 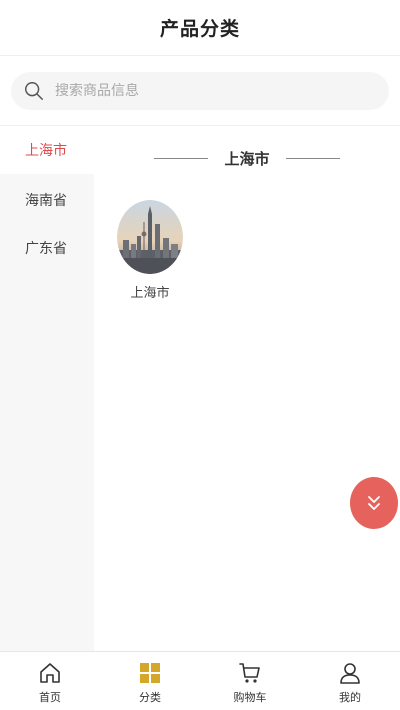 I want to click on search-bar, so click(x=200, y=91).